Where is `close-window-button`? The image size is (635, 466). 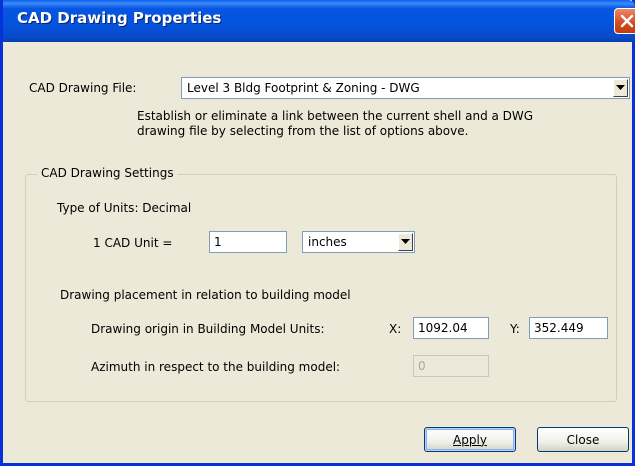
close-window-button is located at coordinates (624, 21).